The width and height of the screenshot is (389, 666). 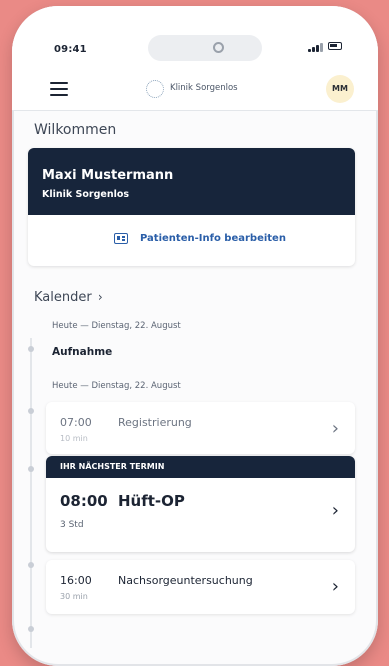 I want to click on edit-patient-info-label: Patienten-Info bearbeiten, so click(x=213, y=238).